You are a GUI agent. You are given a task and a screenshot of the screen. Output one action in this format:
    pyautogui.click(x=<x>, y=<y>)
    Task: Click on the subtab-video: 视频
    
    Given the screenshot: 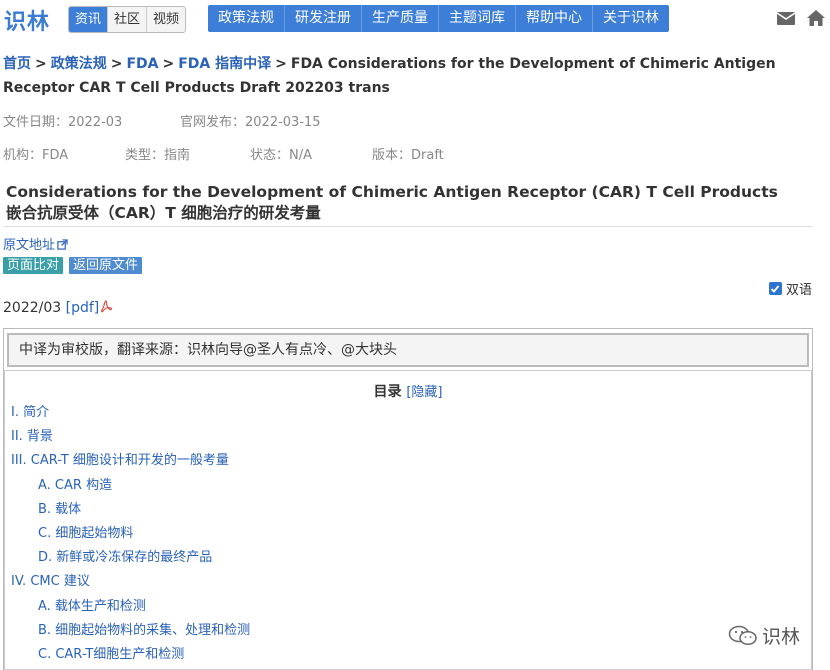 What is the action you would take?
    pyautogui.click(x=166, y=19)
    